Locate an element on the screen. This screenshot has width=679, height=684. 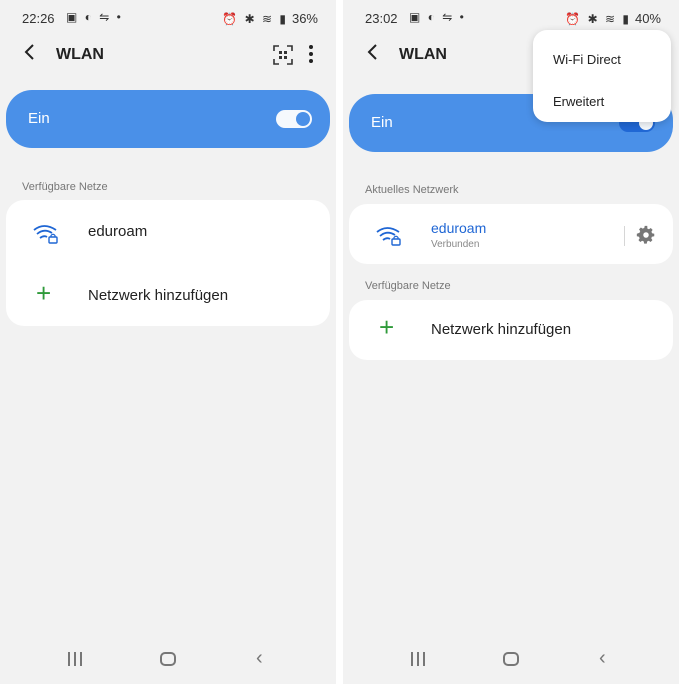
switch-knob is located at coordinates (303, 119).